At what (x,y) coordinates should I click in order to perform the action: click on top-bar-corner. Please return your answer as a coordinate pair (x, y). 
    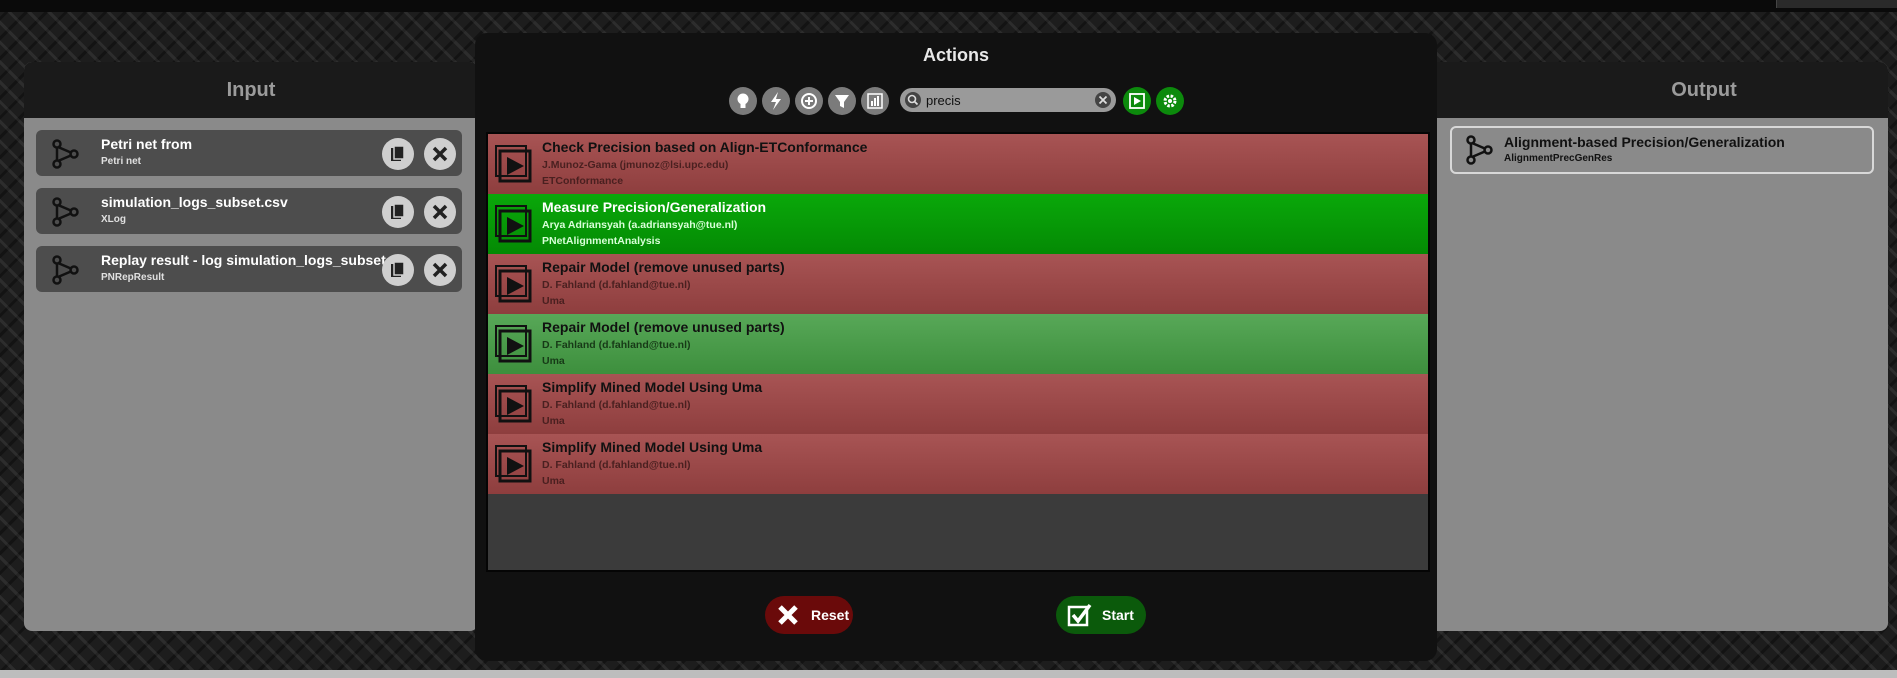
    Looking at the image, I should click on (1836, 4).